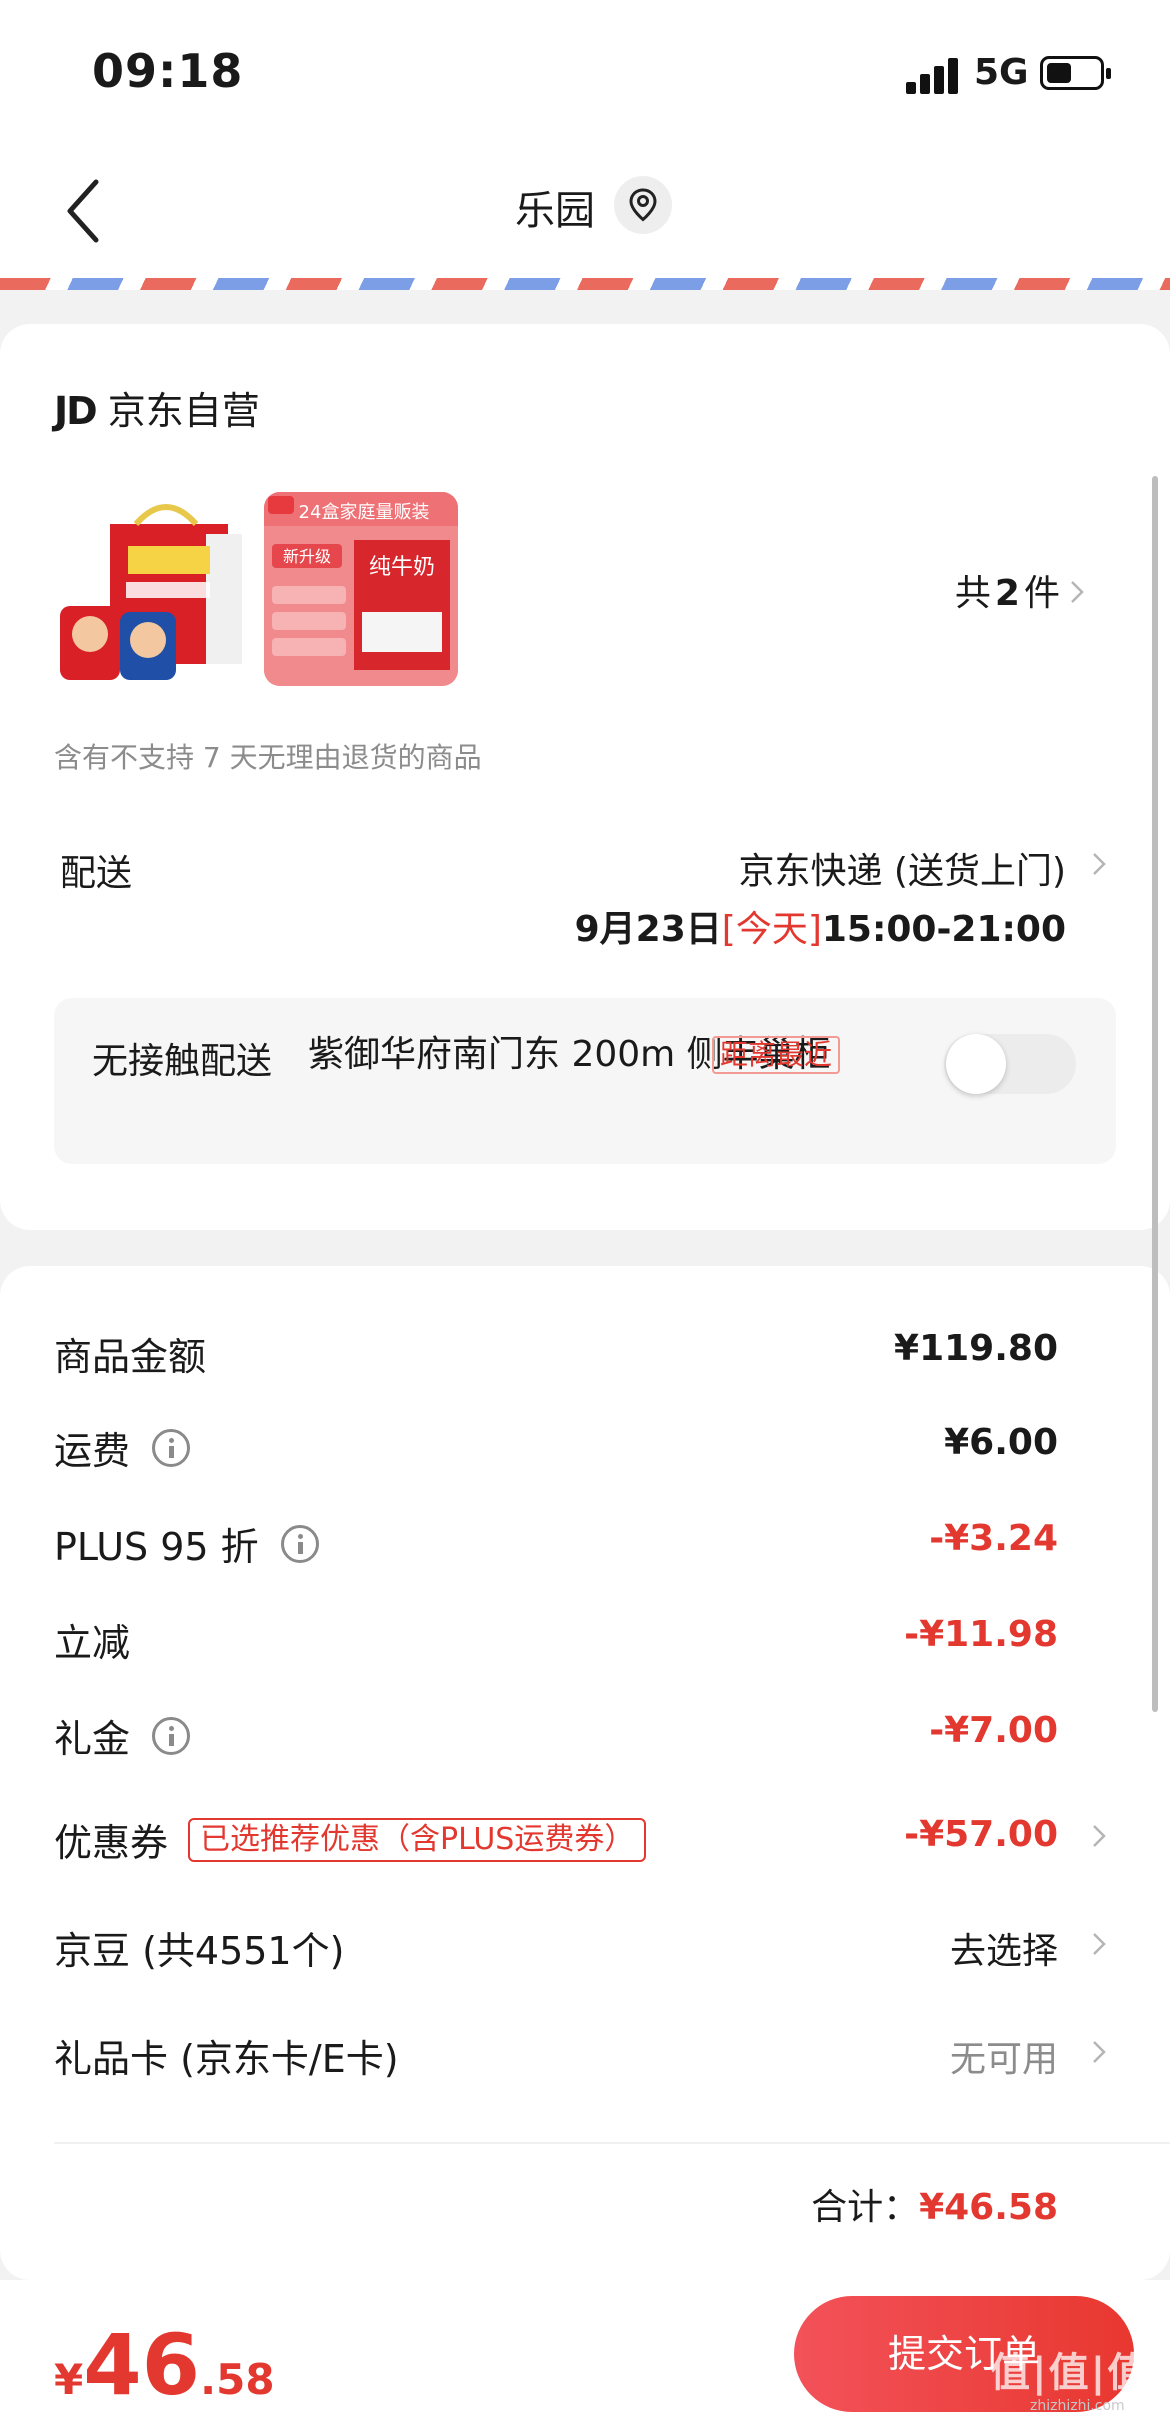 Image resolution: width=1170 pixels, height=2430 pixels. Describe the element at coordinates (943, 929) in the screenshot. I see `delivery-time-range: 15:00-21:00` at that location.